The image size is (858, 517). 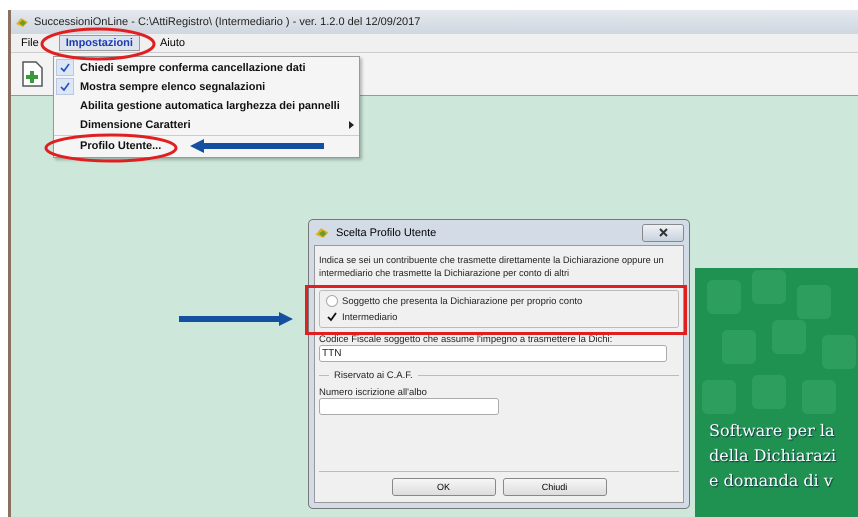 What do you see at coordinates (771, 481) in the screenshot?
I see `banner-text: e domanda di v` at bounding box center [771, 481].